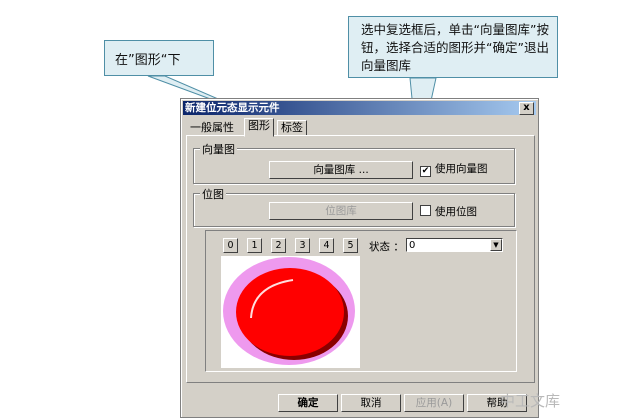 The height and width of the screenshot is (418, 640). I want to click on state-button-4-label: 4, so click(326, 245).